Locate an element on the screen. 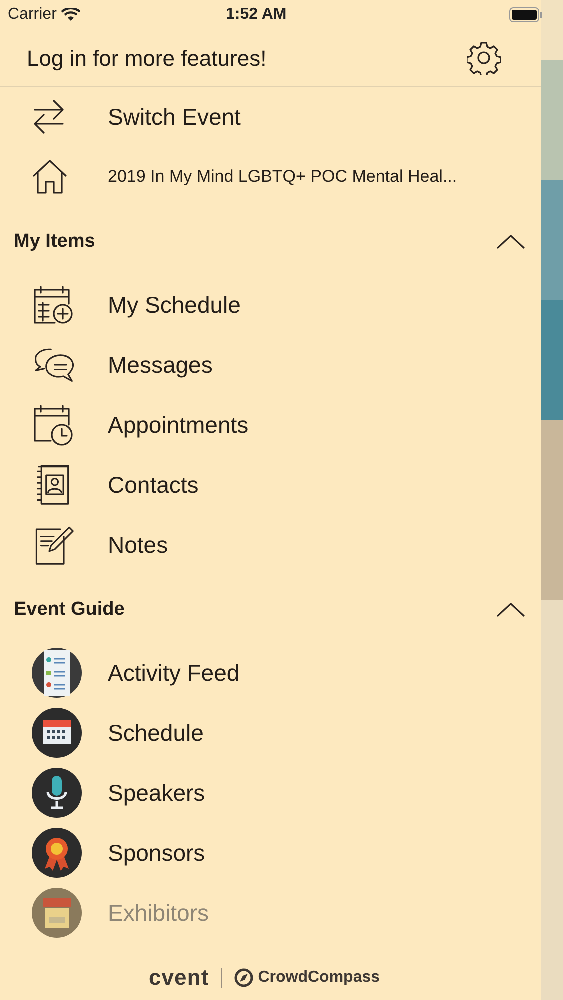 The image size is (563, 1000). section-title: My Items is located at coordinates (55, 242).